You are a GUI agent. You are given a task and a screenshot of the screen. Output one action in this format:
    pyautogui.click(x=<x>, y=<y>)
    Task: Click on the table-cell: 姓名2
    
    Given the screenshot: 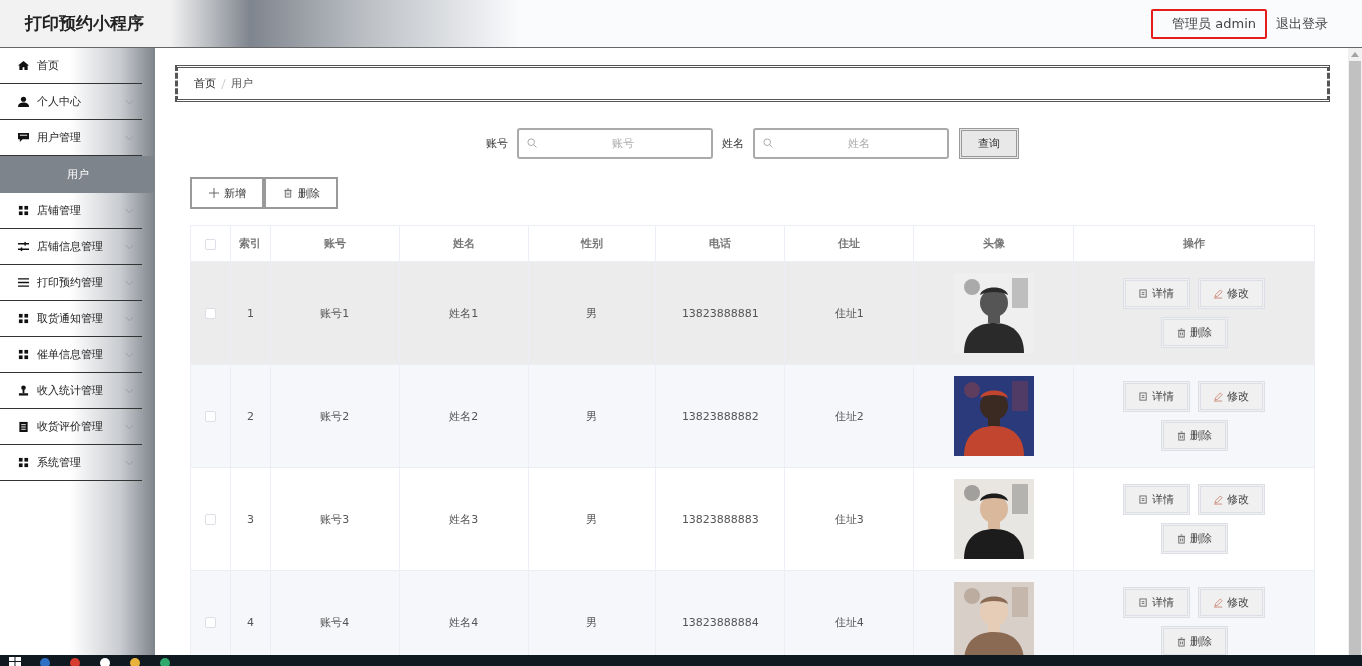 What is the action you would take?
    pyautogui.click(x=464, y=416)
    